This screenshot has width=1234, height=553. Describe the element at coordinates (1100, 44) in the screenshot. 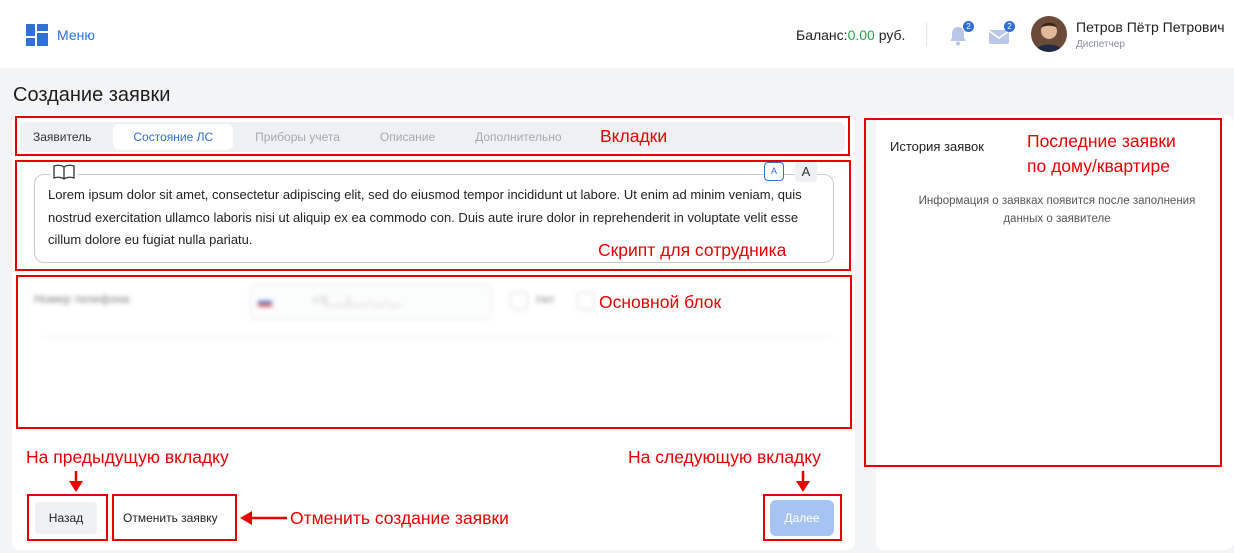

I see `user-role: Диспетчер` at that location.